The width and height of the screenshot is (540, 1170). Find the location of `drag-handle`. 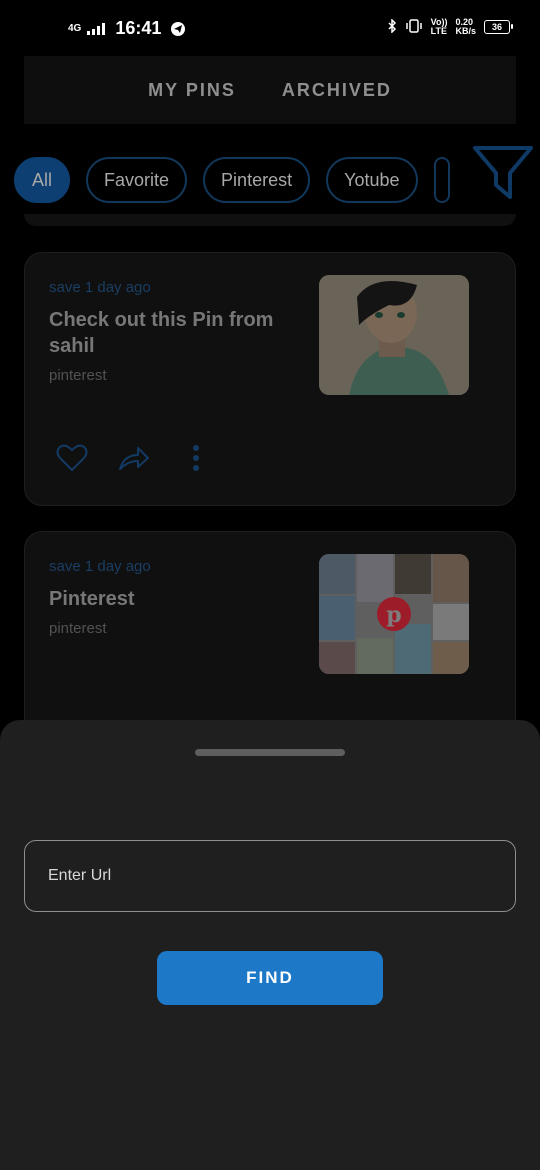

drag-handle is located at coordinates (270, 752).